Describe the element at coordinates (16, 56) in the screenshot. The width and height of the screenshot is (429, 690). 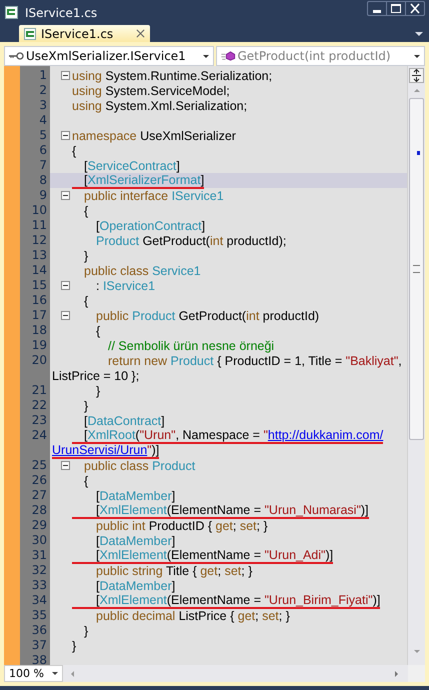
I see `key-icon` at that location.